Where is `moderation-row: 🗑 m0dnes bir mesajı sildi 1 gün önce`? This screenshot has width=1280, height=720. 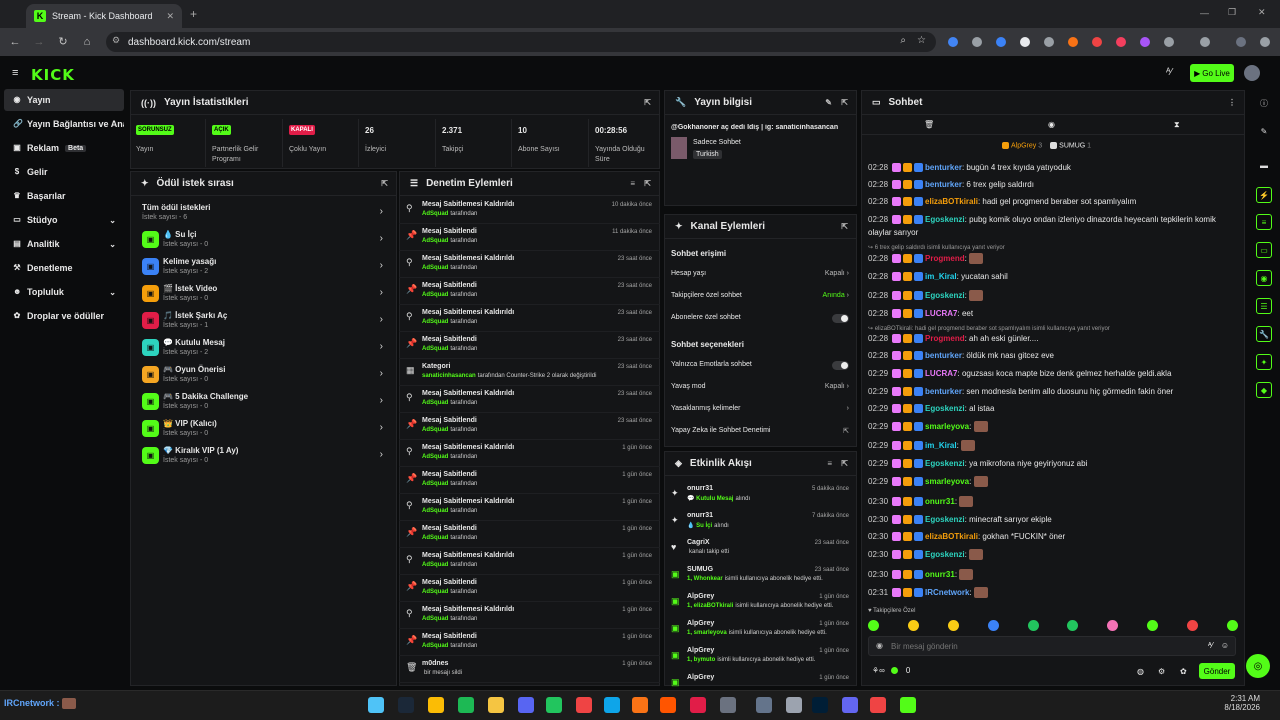 moderation-row: 🗑 m0dnes bir mesajı sildi 1 gün önce is located at coordinates (529, 669).